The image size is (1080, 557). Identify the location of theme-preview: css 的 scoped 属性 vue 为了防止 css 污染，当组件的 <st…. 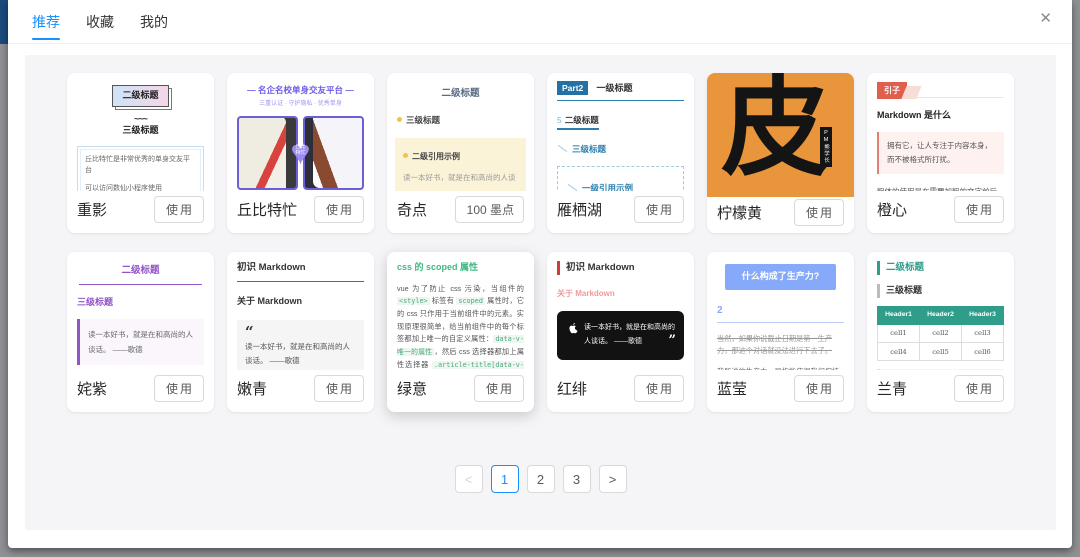
(460, 311).